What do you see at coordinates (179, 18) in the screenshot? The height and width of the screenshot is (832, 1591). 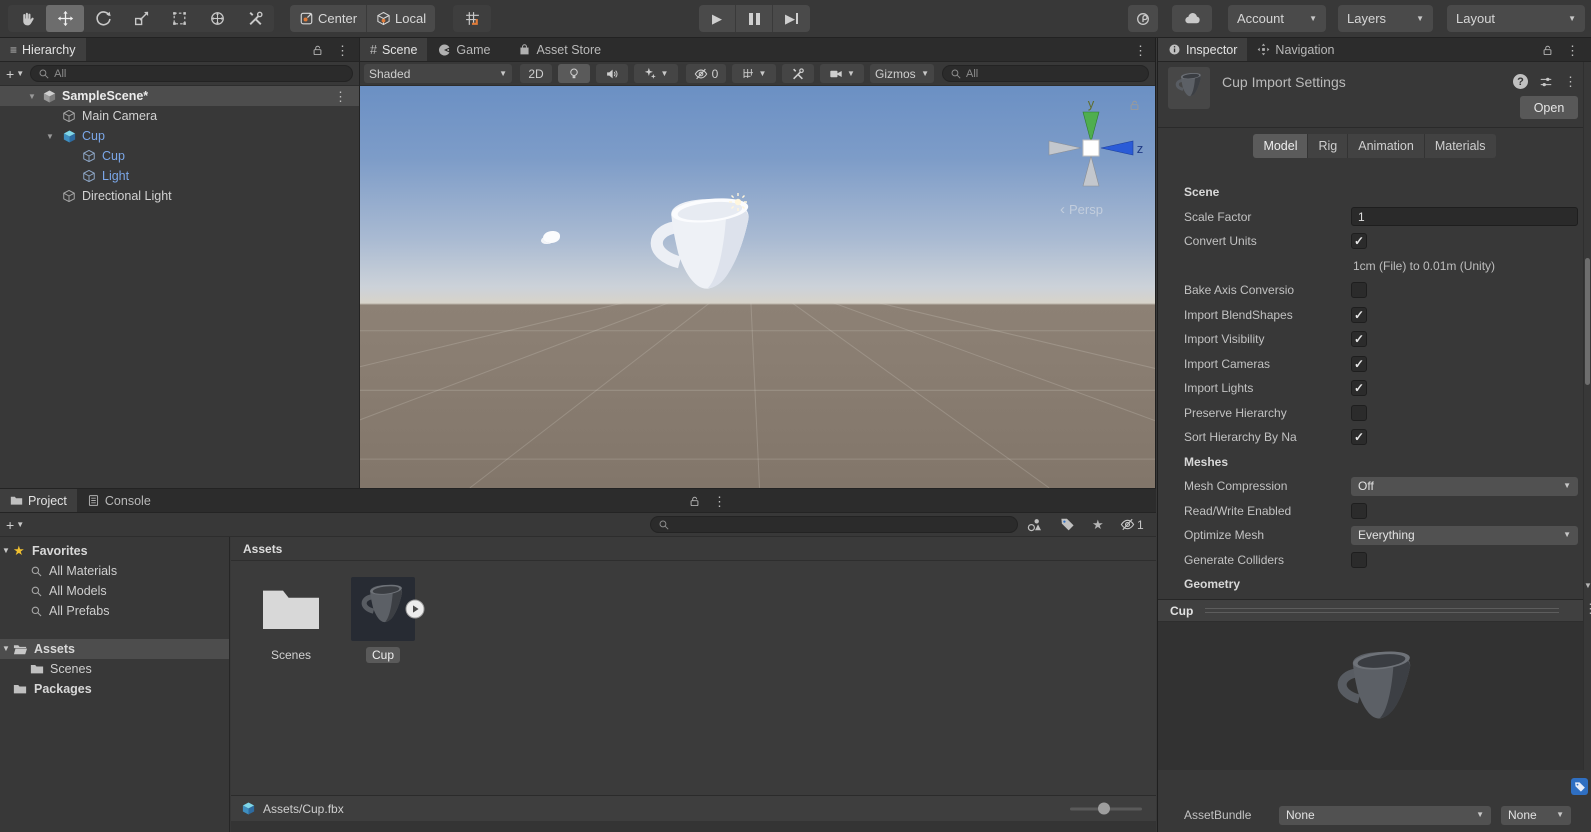 I see `rect-tool-button` at bounding box center [179, 18].